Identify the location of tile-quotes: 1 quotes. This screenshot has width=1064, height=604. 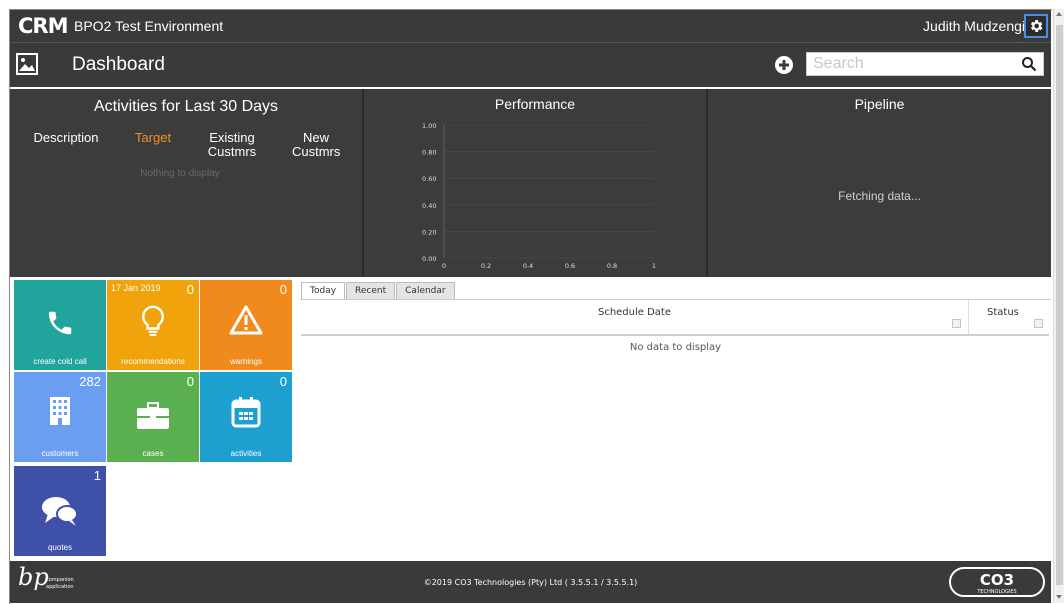
(60, 511).